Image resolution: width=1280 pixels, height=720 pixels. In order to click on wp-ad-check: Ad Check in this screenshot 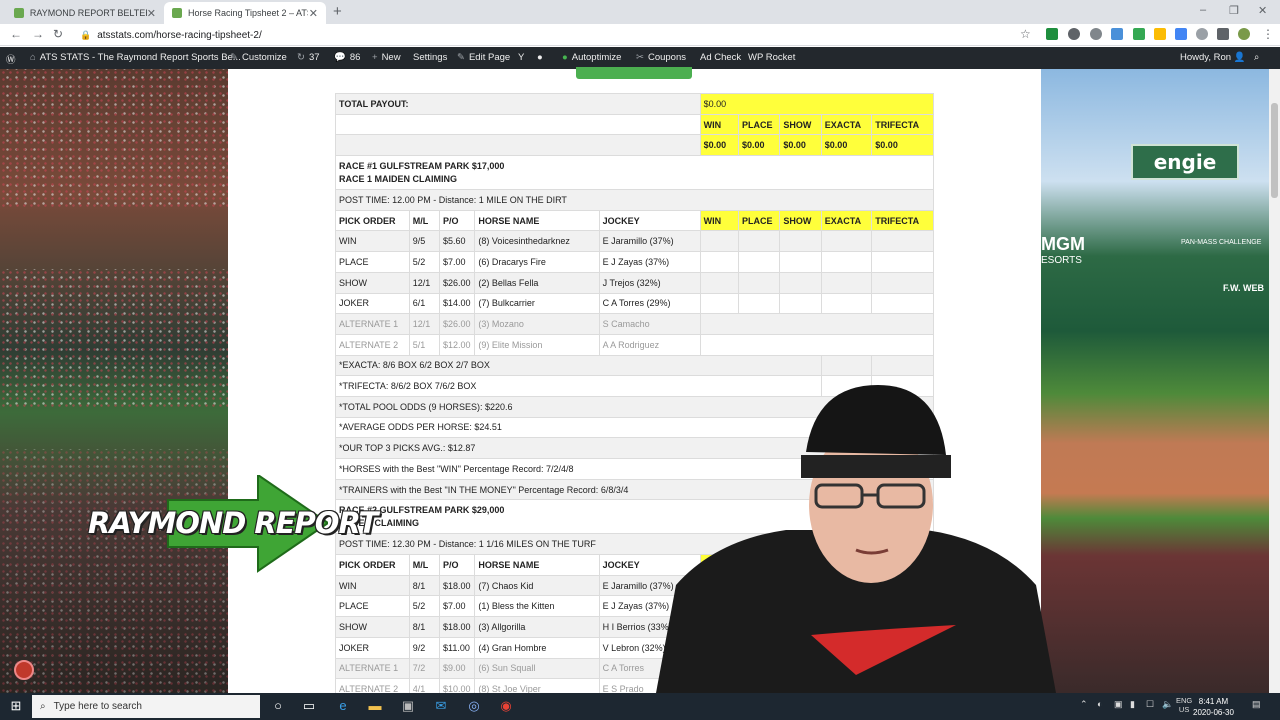, I will do `click(720, 57)`.